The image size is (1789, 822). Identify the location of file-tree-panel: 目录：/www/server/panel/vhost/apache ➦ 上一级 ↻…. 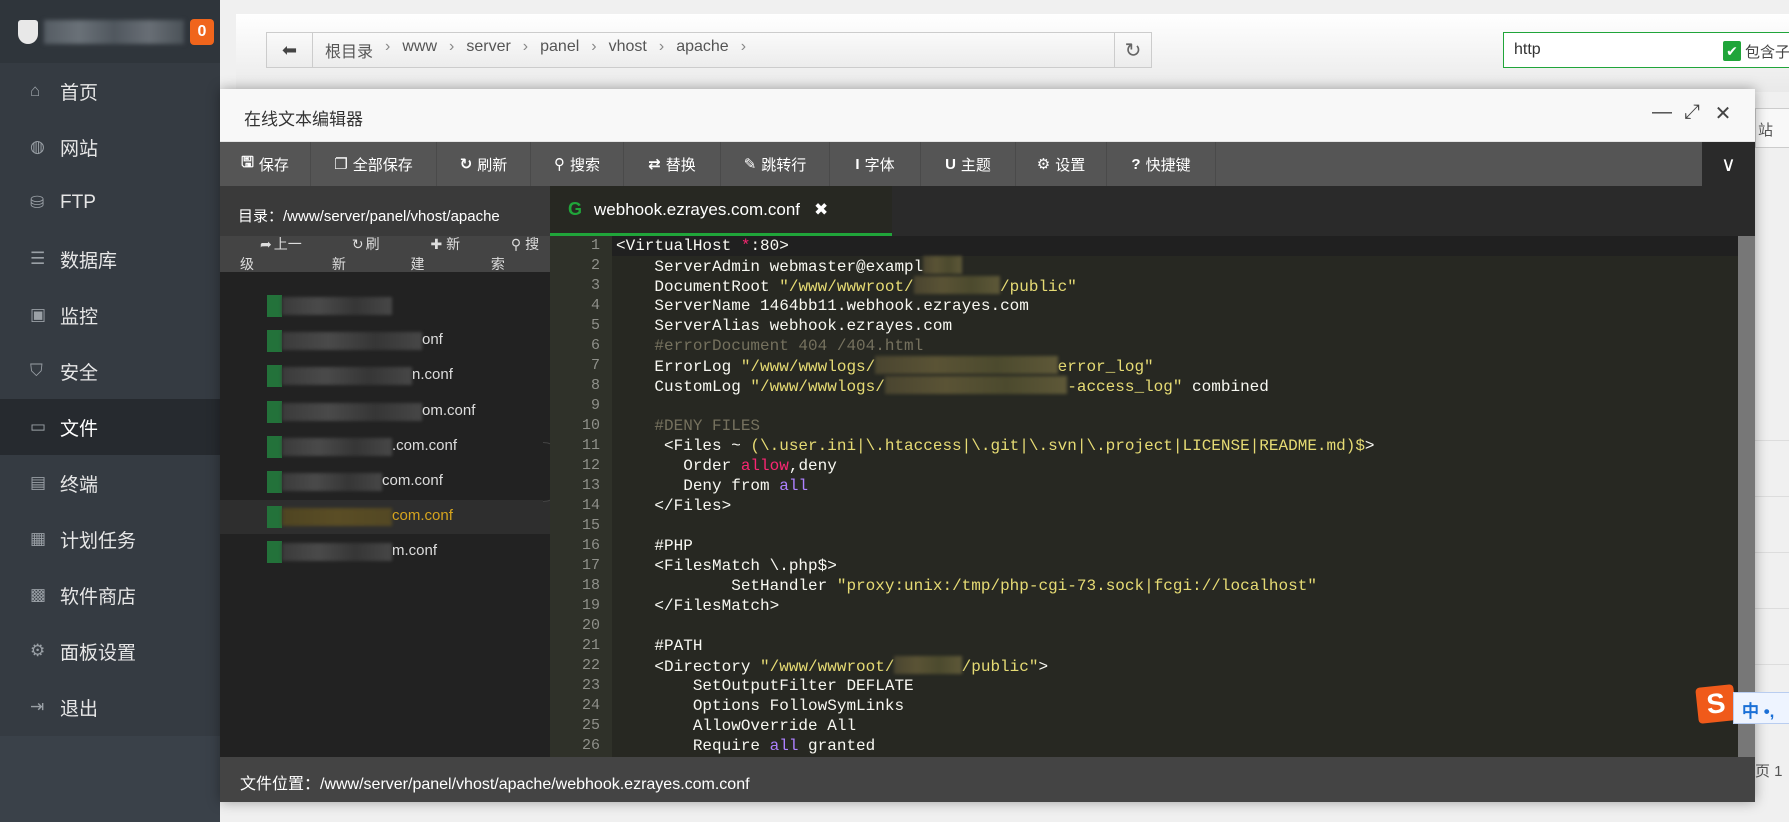
(385, 471).